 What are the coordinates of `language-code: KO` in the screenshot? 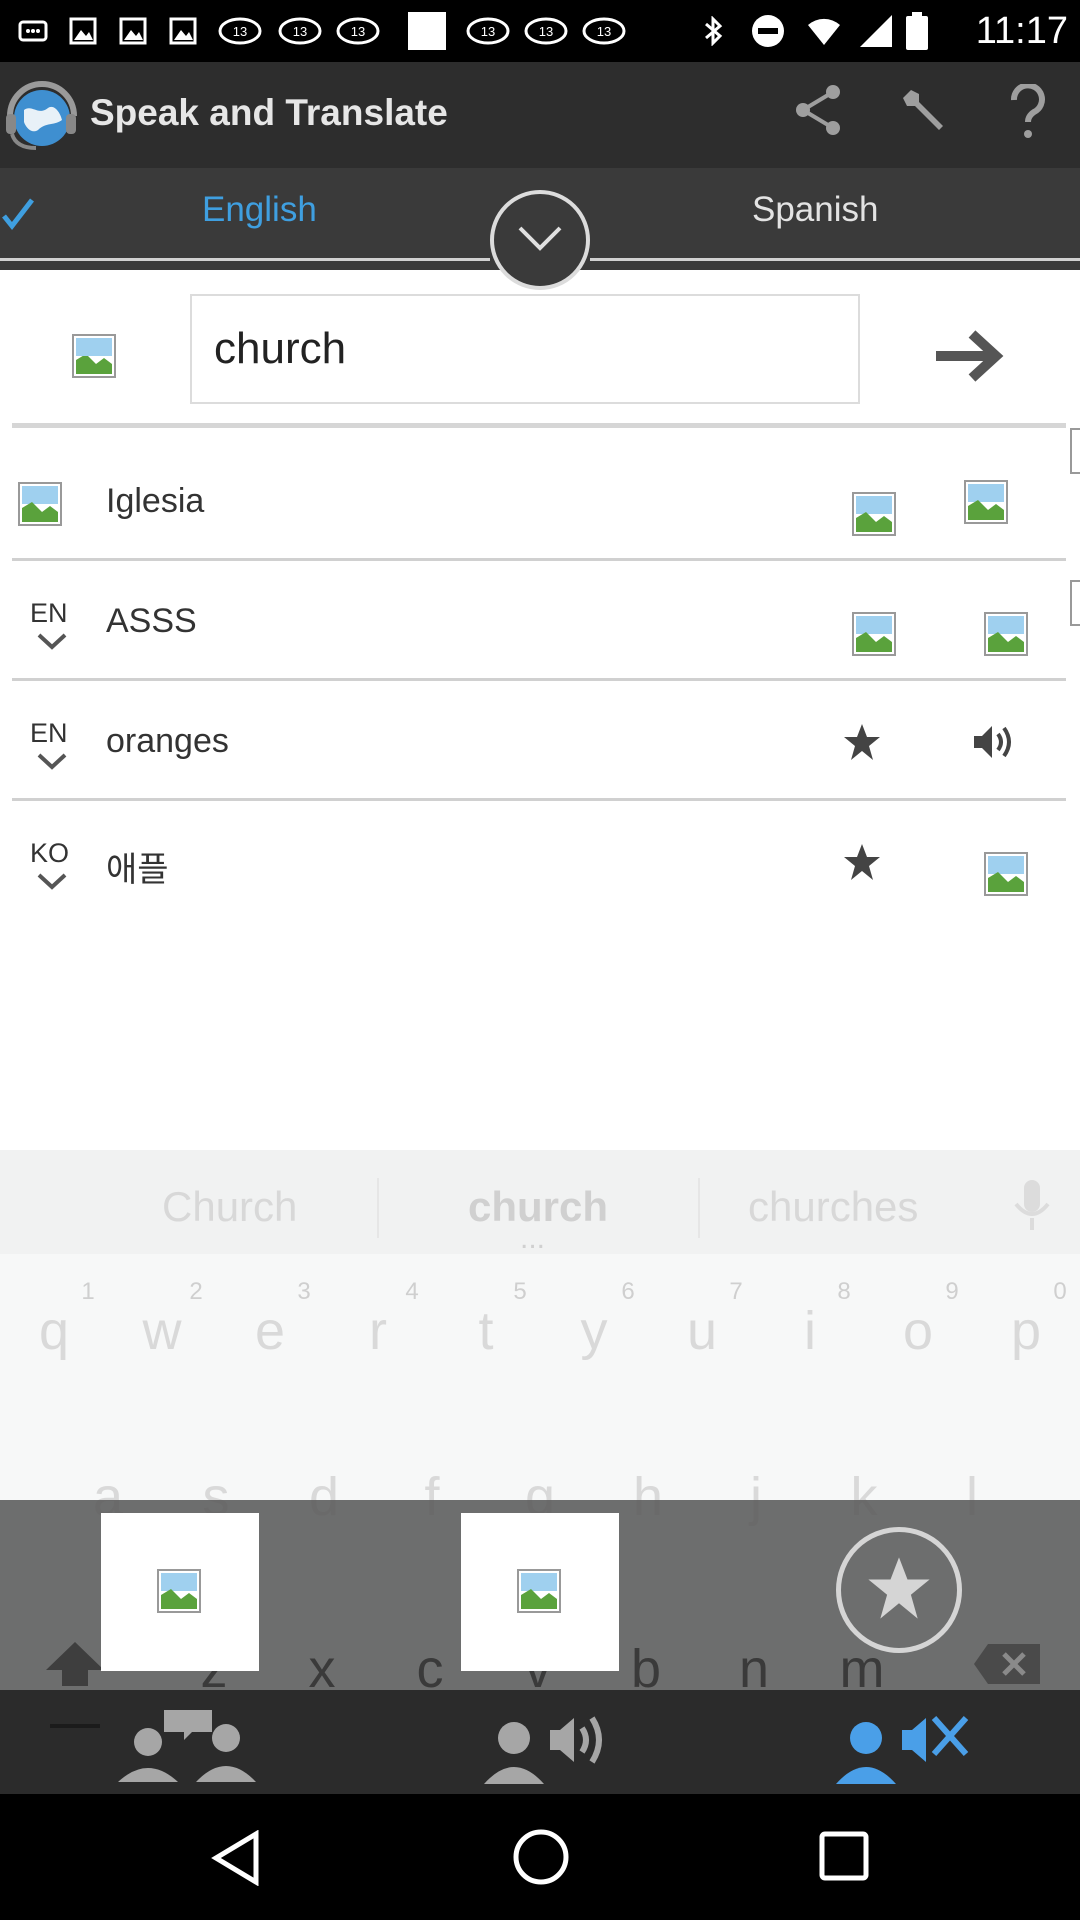 It's located at (49, 853).